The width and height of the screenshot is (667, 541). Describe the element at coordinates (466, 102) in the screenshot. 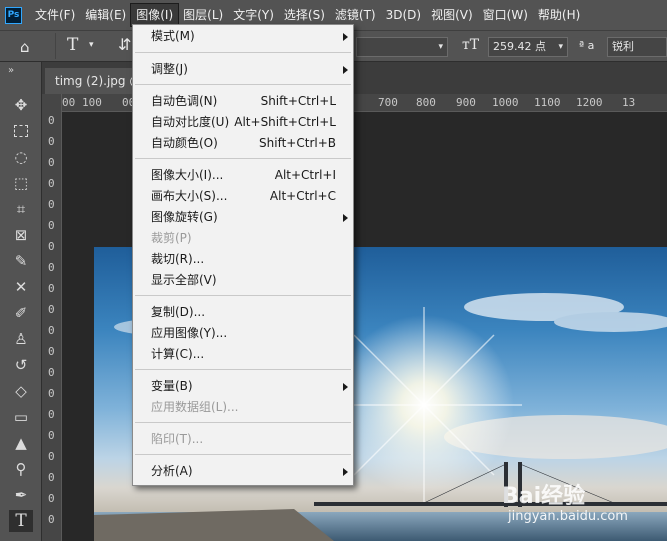

I see `ruler-tick-label: 900` at that location.